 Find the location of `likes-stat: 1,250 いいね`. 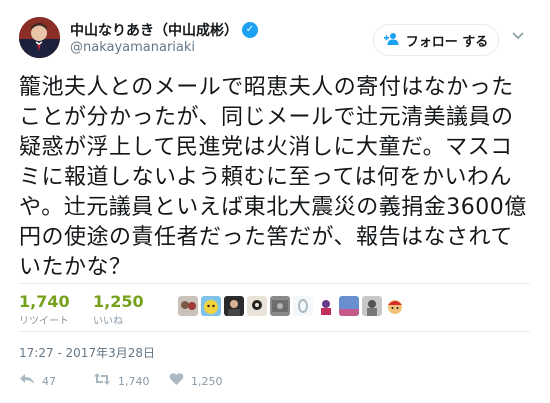

likes-stat: 1,250 いいね is located at coordinates (118, 309).